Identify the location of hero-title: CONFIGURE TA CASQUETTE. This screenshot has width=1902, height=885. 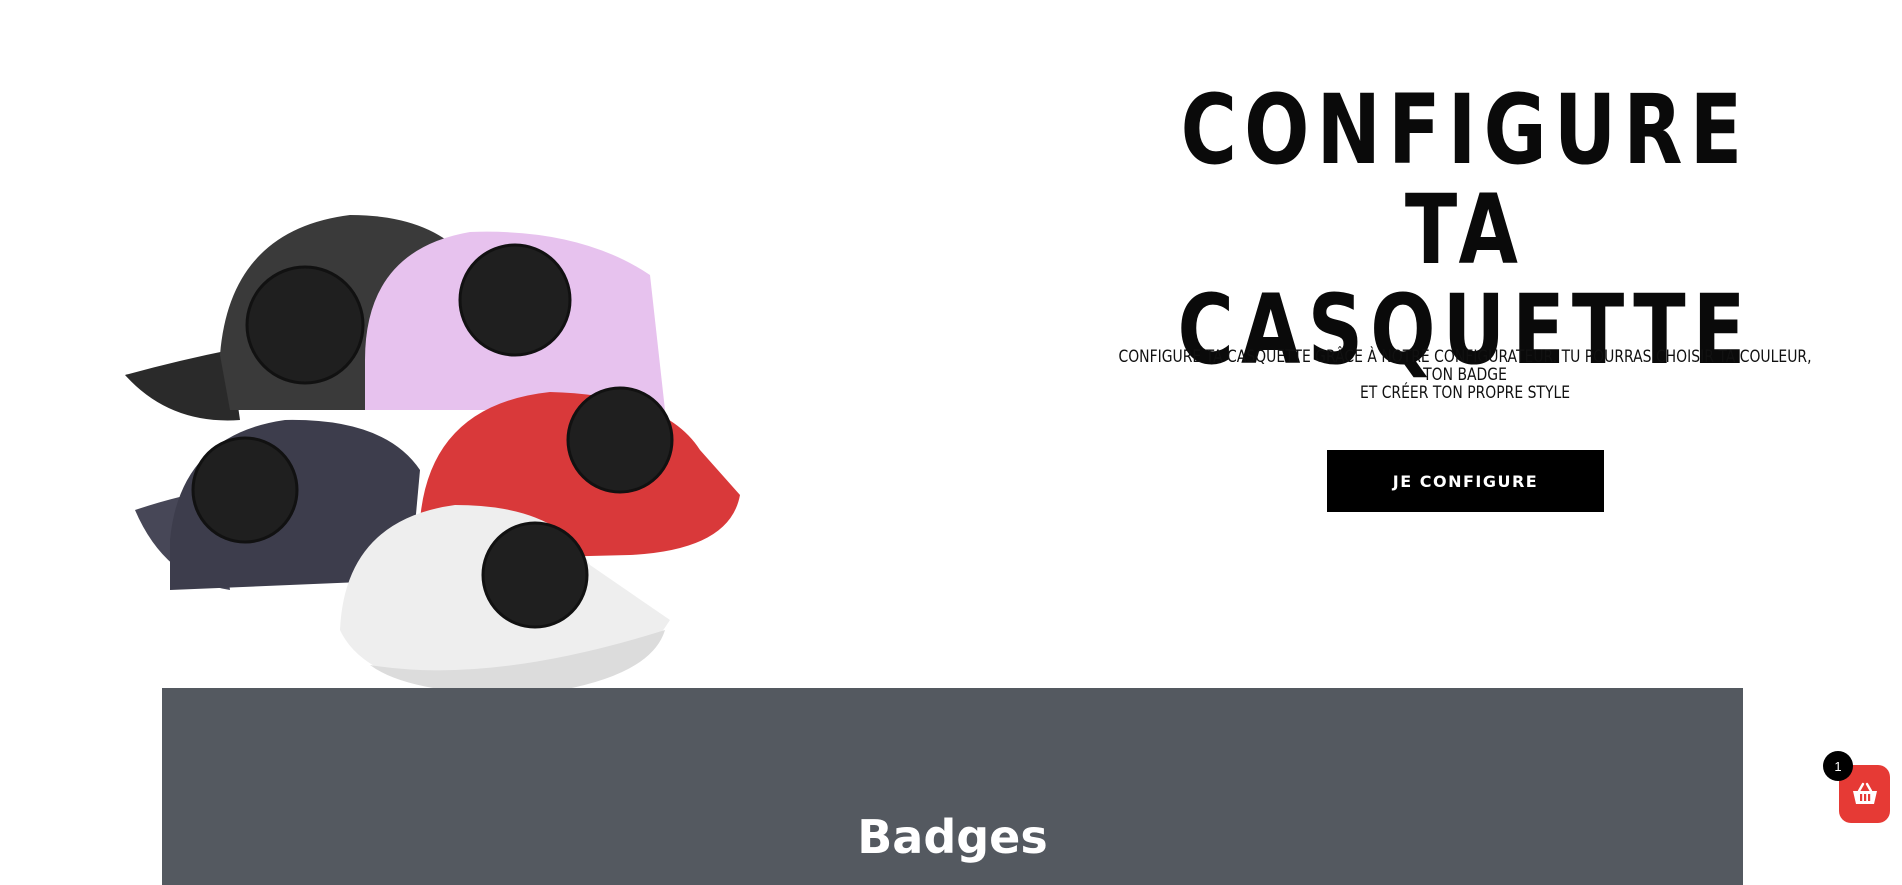
(1465, 230).